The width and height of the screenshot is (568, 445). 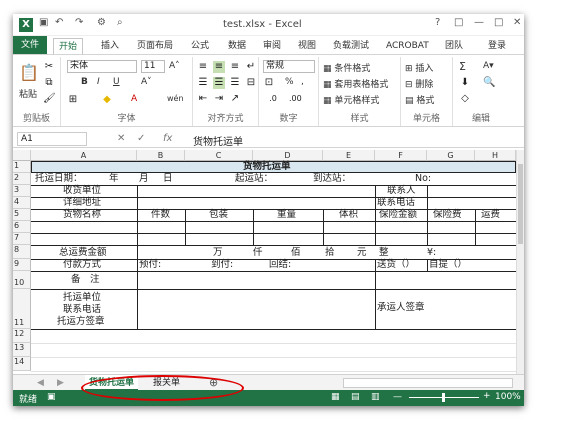 What do you see at coordinates (349, 155) in the screenshot?
I see `column-header-e: E` at bounding box center [349, 155].